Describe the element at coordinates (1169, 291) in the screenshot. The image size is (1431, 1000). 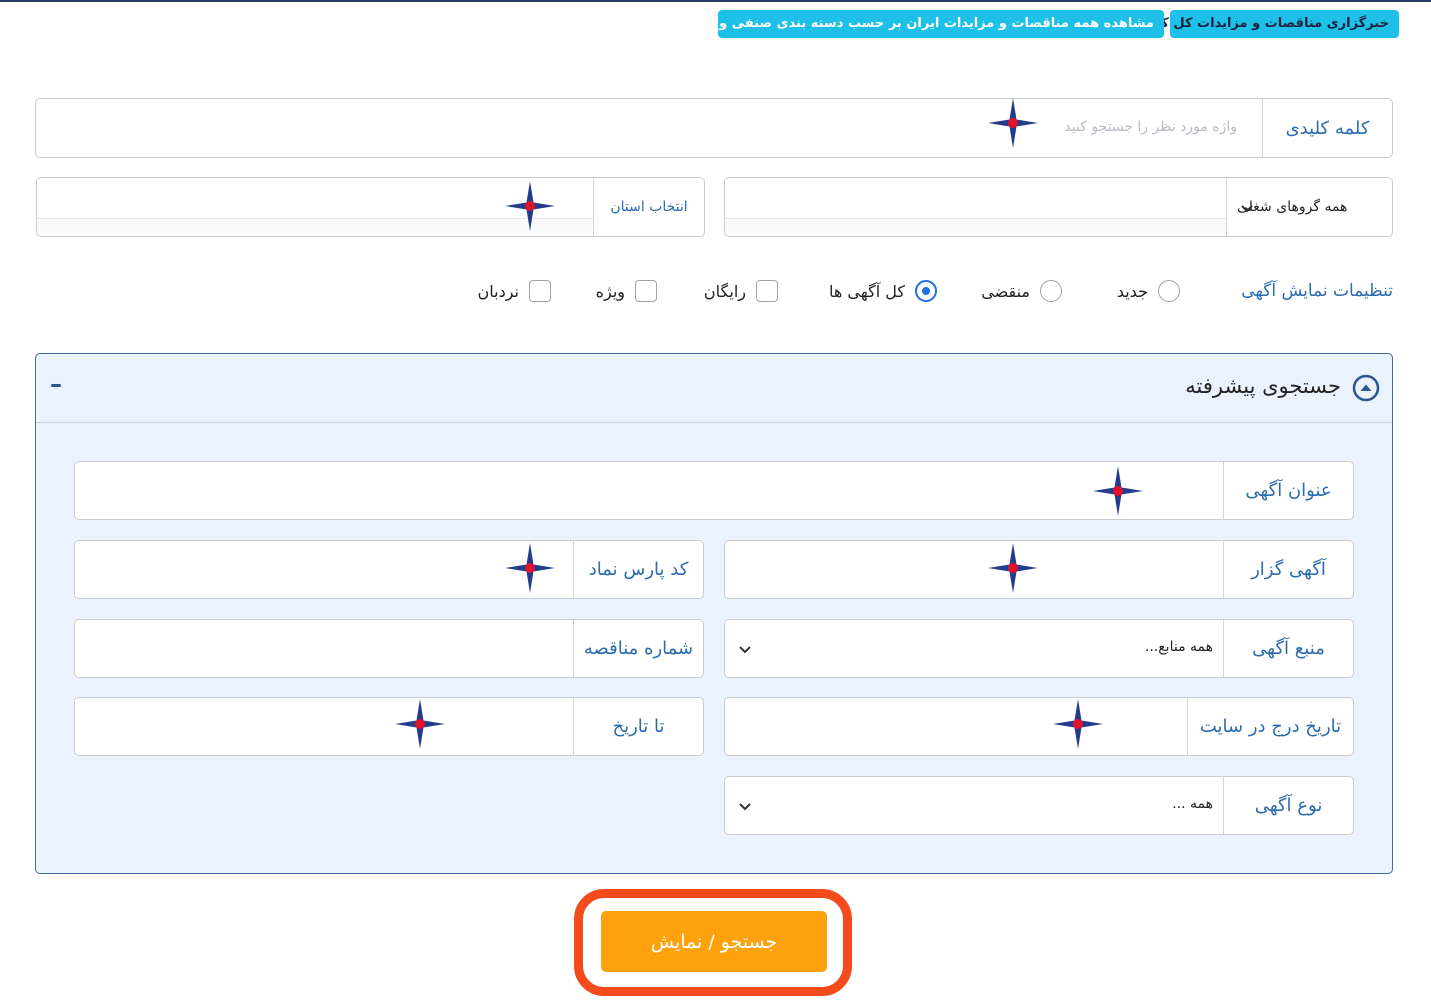
I see `option-new-radio` at that location.